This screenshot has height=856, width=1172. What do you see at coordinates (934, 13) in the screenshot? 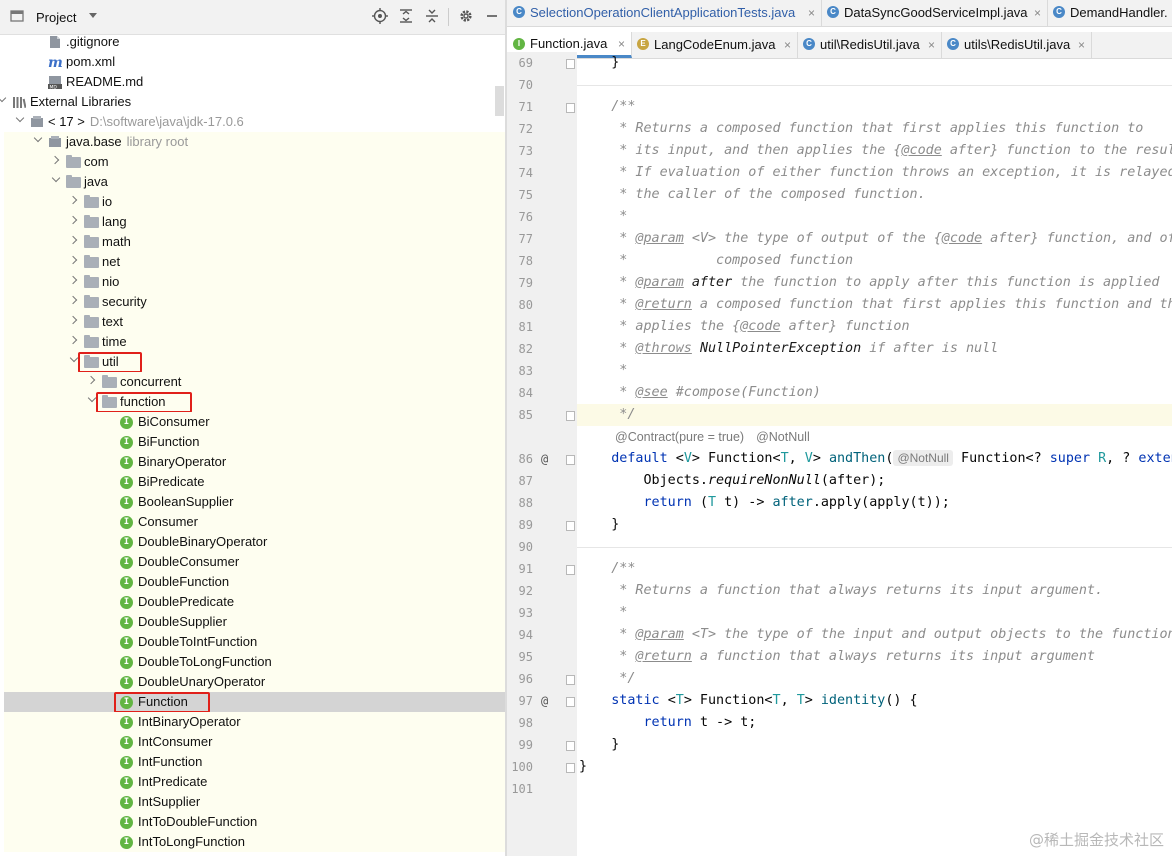
I see `editor-tab: C DataSyncGoodServiceImpl.java ×` at bounding box center [934, 13].